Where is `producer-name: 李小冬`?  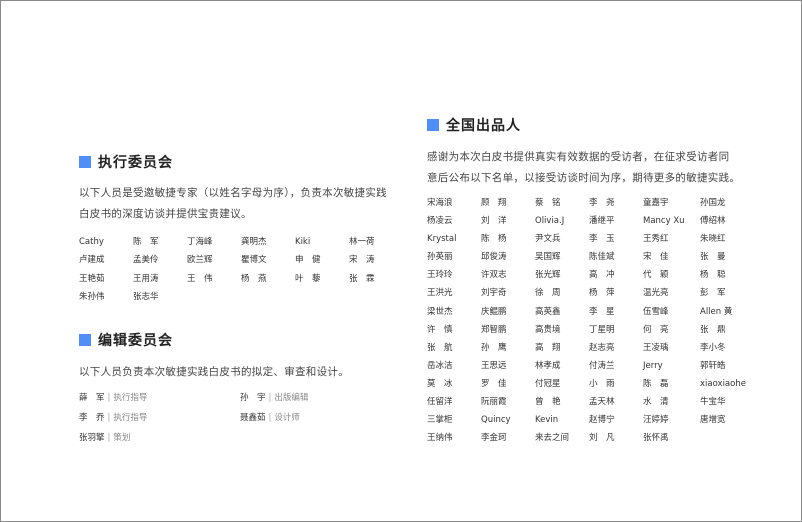
producer-name: 李小冬 is located at coordinates (713, 347).